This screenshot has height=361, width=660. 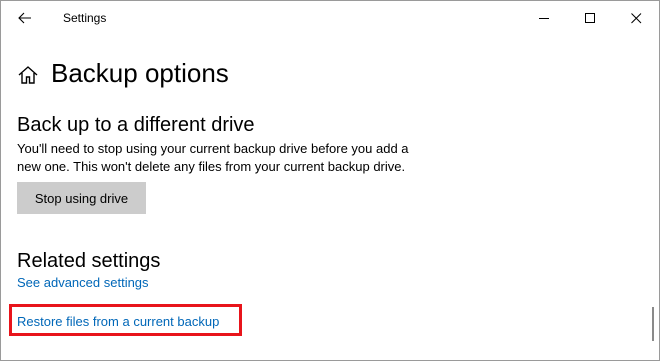 What do you see at coordinates (89, 261) in the screenshot?
I see `related-settings-title: Related settings` at bounding box center [89, 261].